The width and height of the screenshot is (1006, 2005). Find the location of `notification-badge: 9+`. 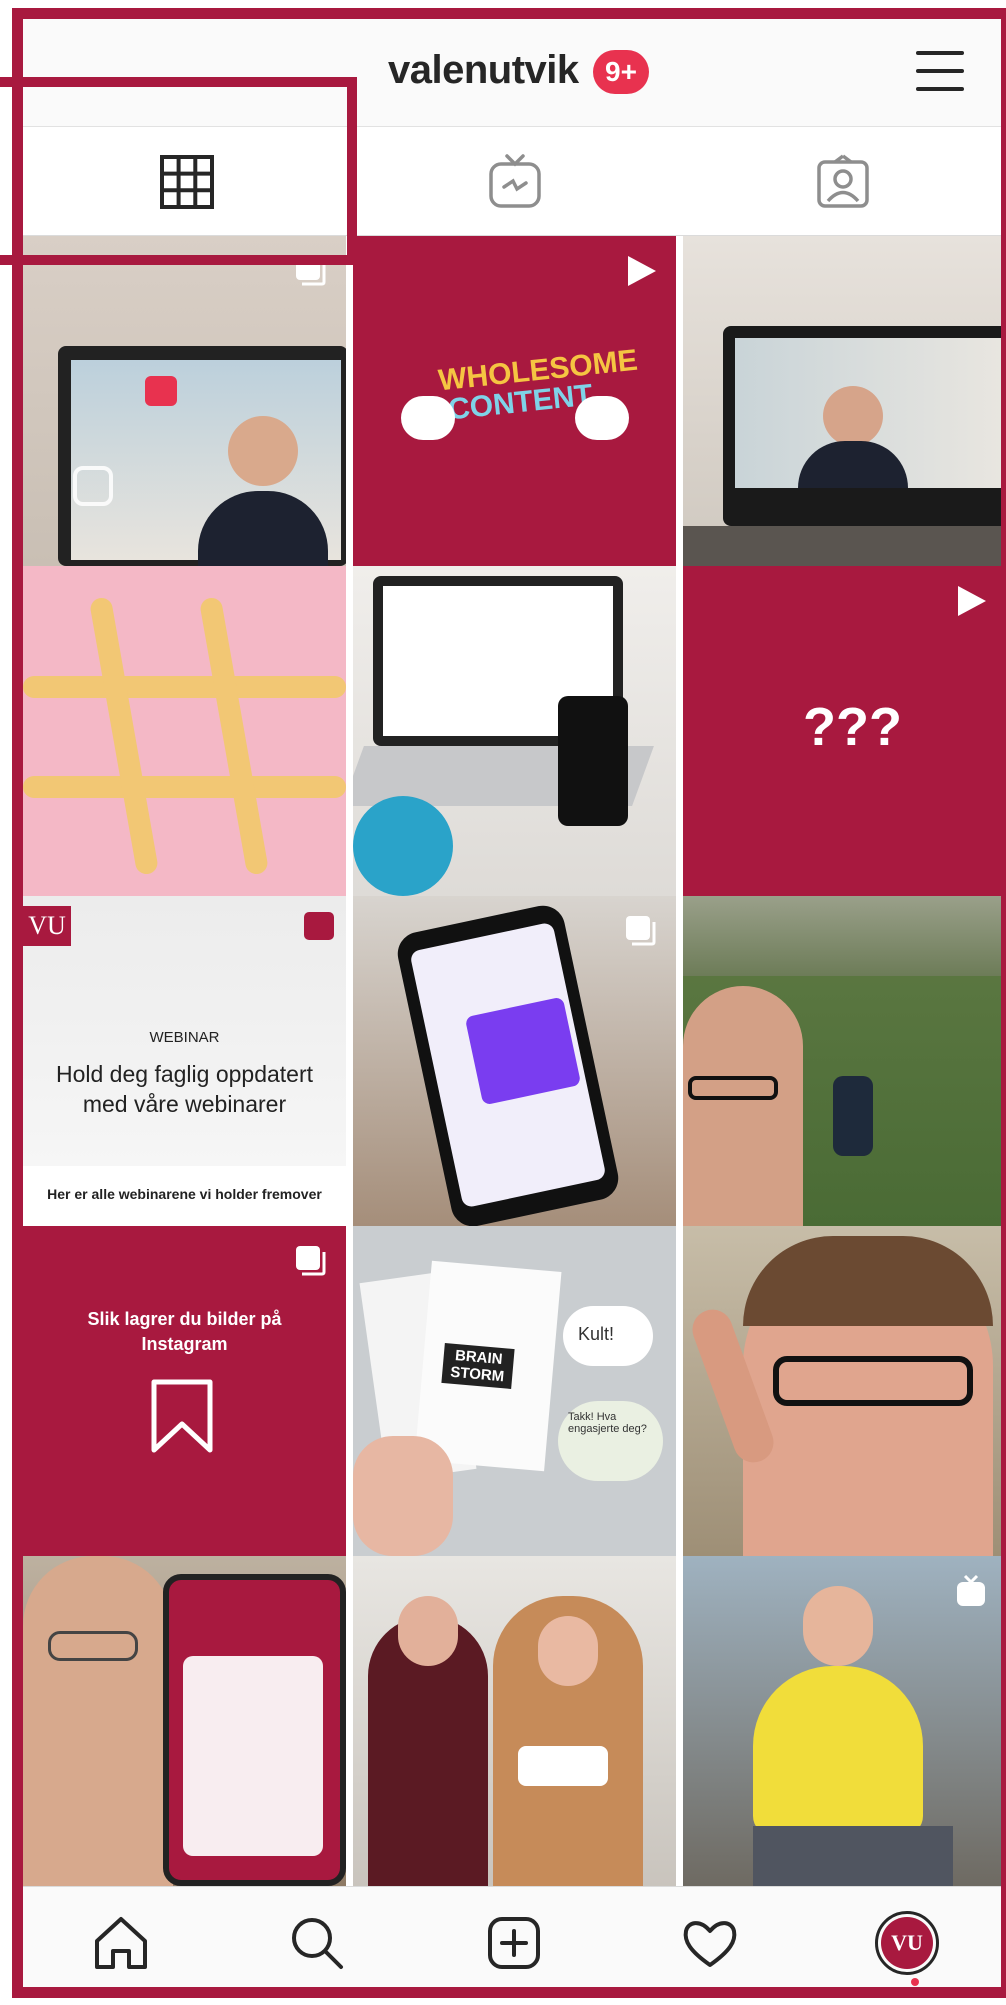

notification-badge: 9+ is located at coordinates (621, 72).